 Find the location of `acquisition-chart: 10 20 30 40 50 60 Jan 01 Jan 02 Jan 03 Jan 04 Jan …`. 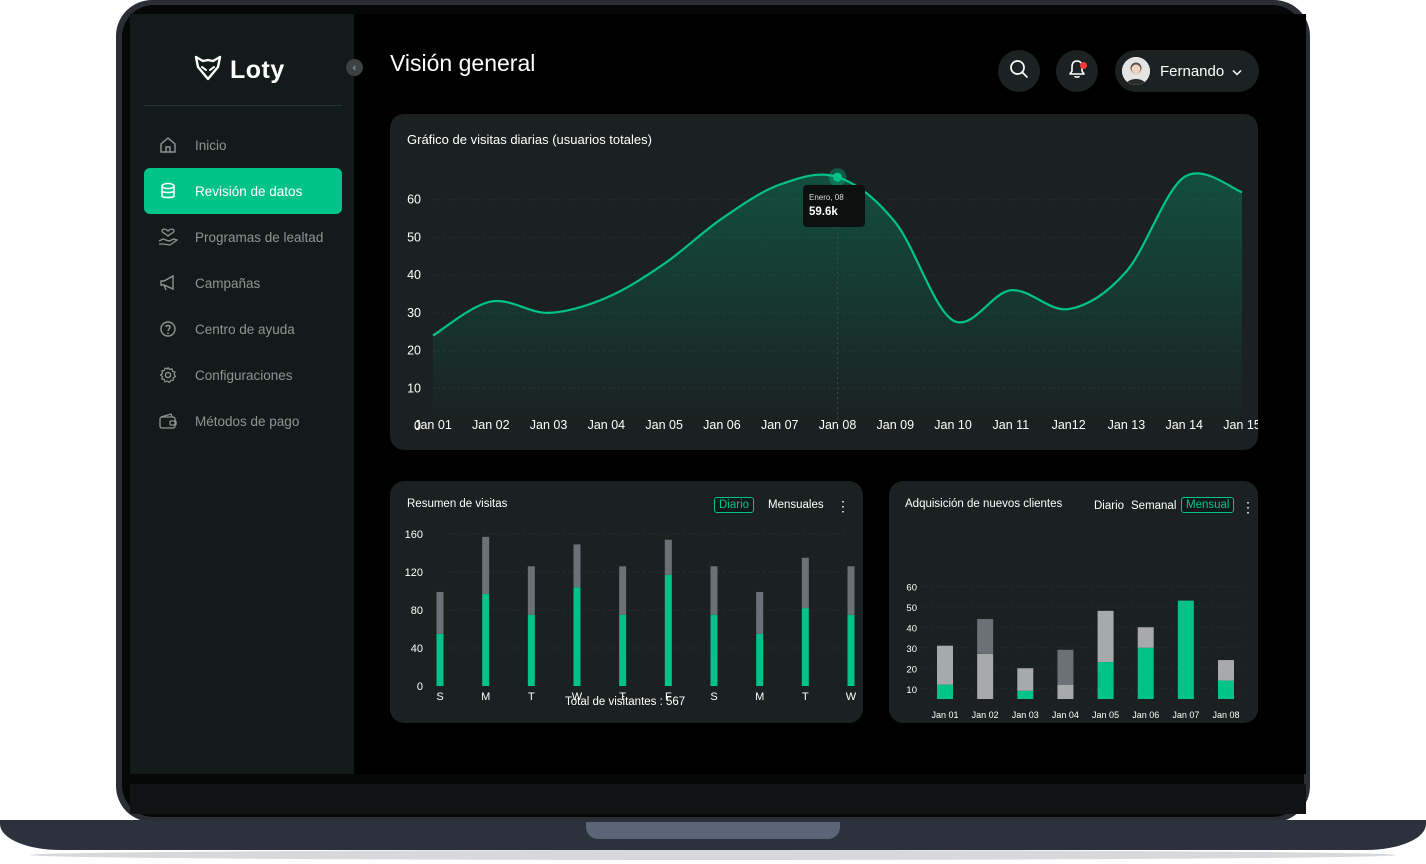

acquisition-chart: 10 20 30 40 50 60 Jan 01 Jan 02 Jan 03 Jan 04 Jan … is located at coordinates (1075, 651).